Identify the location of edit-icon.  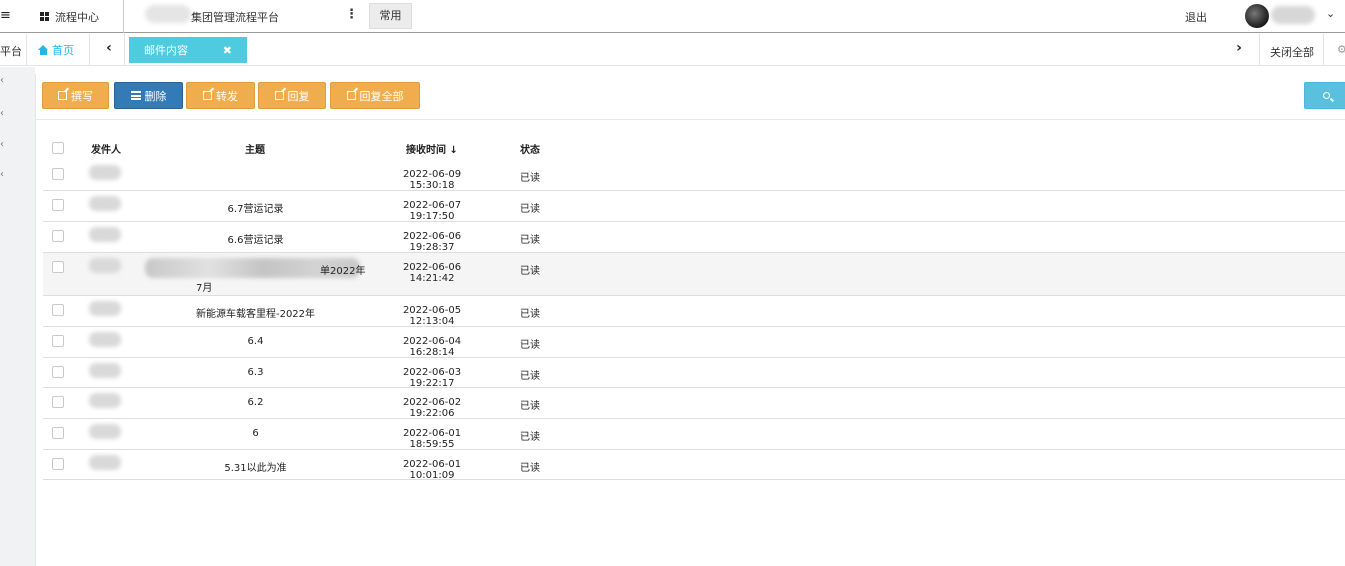
(62, 95).